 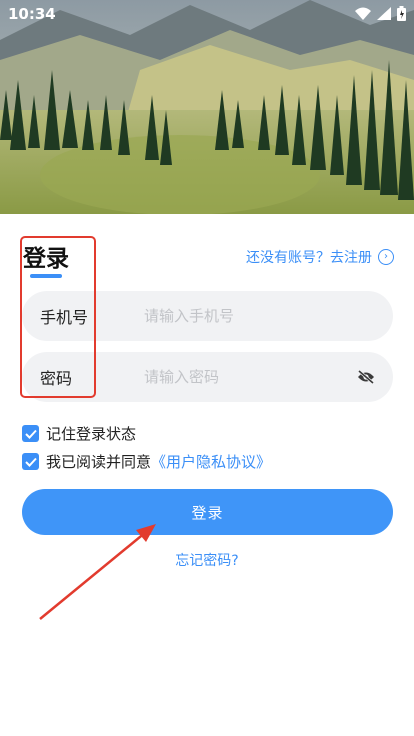 I want to click on register-link: 还没有账号？去注册 ›, so click(x=320, y=257).